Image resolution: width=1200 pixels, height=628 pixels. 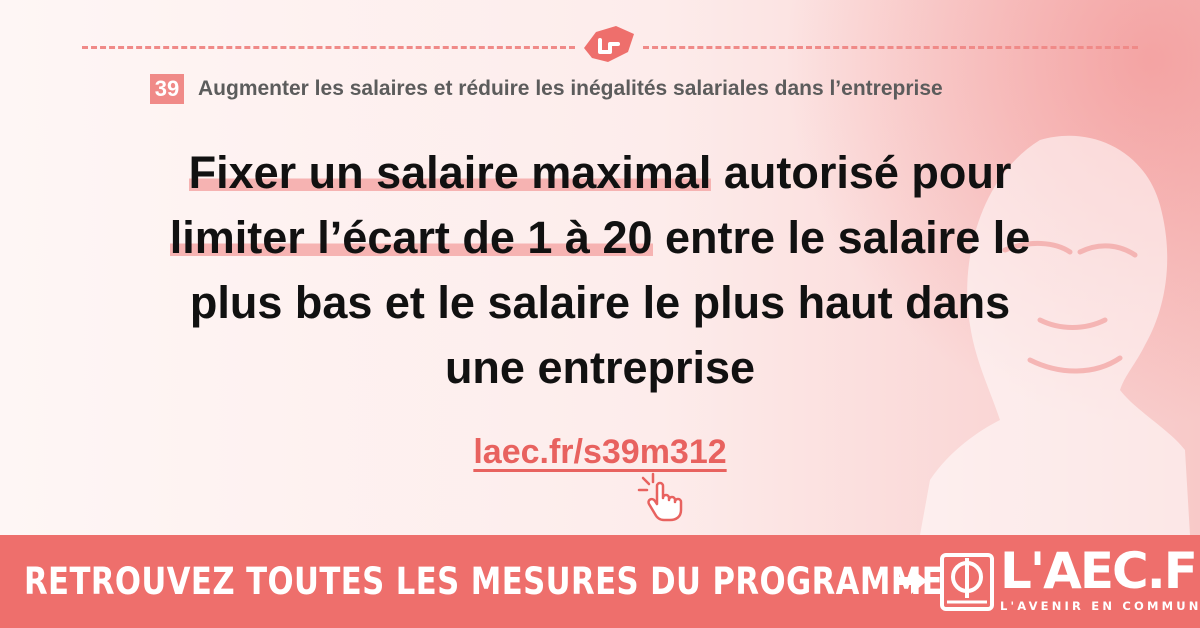 What do you see at coordinates (600, 367) in the screenshot?
I see `headline-line-4: une entreprise` at bounding box center [600, 367].